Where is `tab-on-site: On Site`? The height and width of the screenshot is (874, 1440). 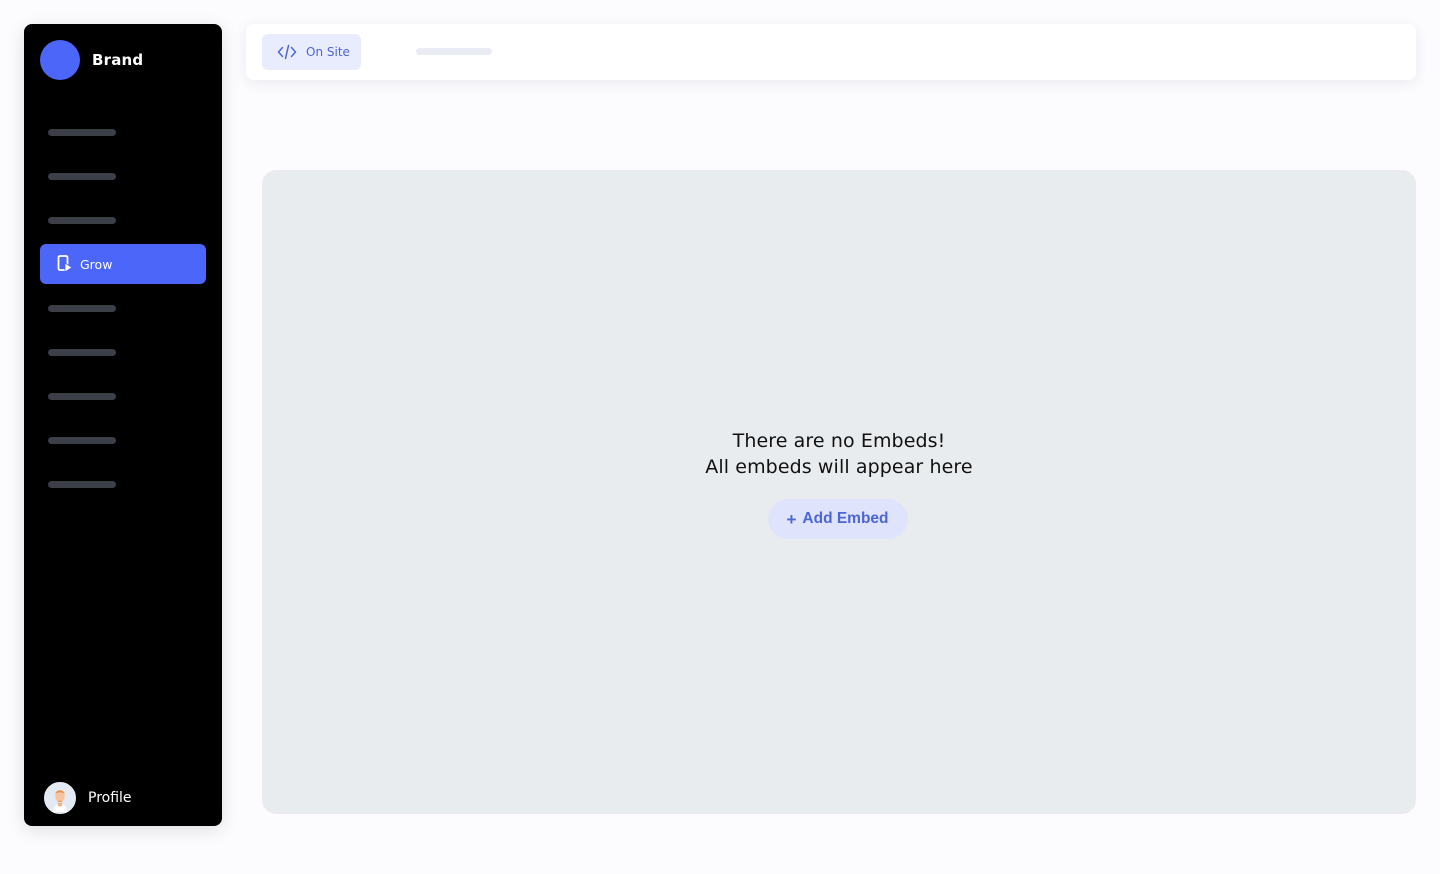 tab-on-site: On Site is located at coordinates (311, 52).